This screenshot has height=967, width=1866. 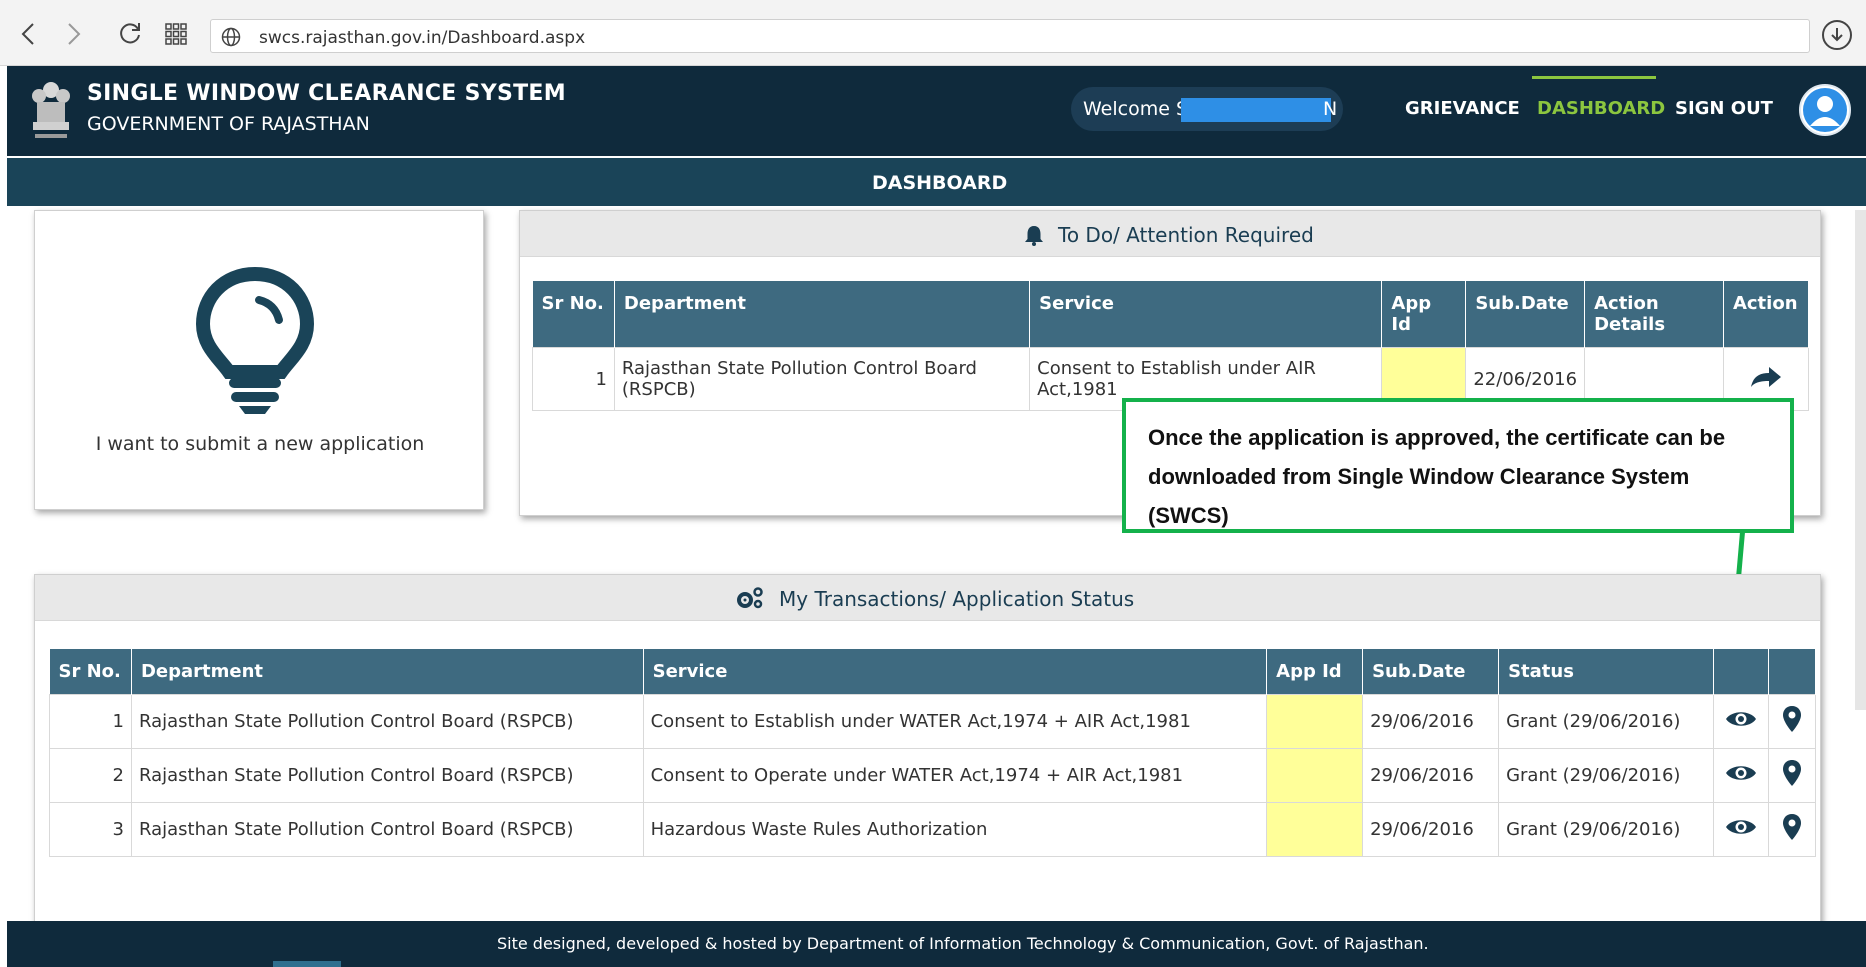 I want to click on refresh-icon, so click(x=130, y=34).